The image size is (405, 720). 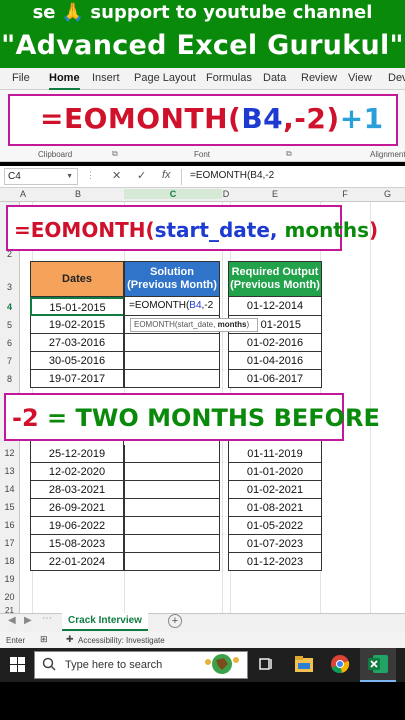 What do you see at coordinates (396, 78) in the screenshot?
I see `tab-developer: Dev` at bounding box center [396, 78].